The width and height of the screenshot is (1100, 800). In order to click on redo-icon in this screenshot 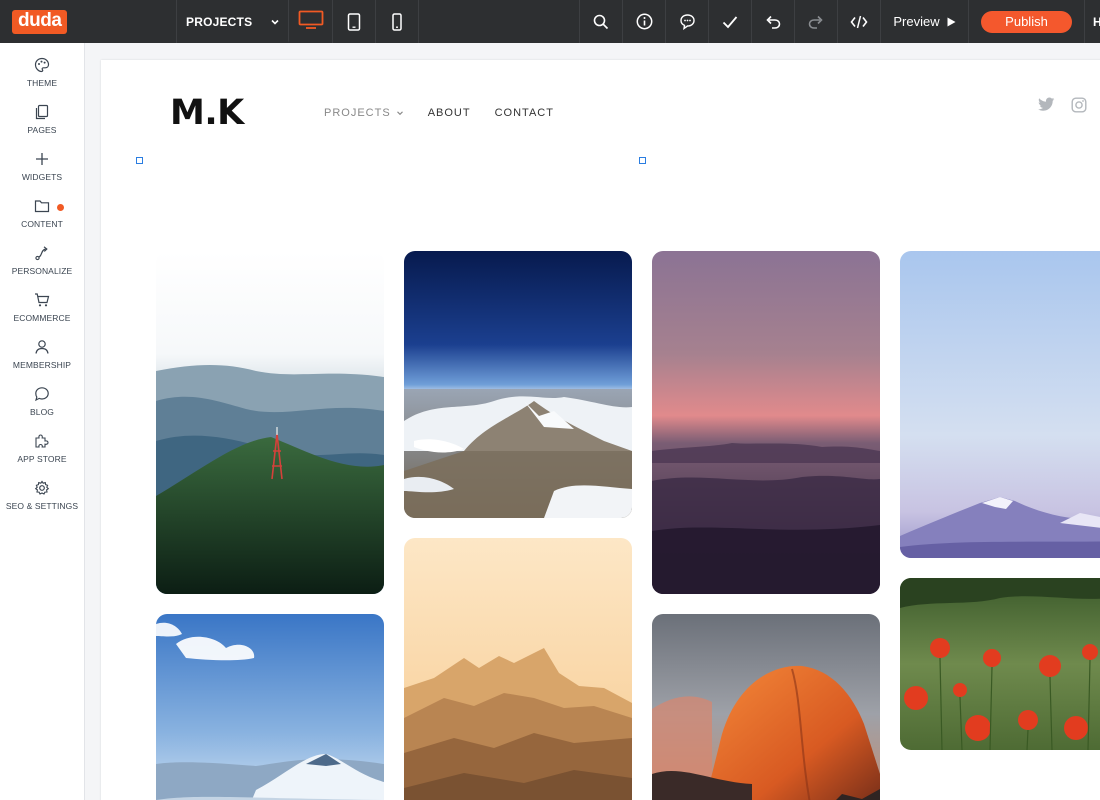, I will do `click(815, 22)`.